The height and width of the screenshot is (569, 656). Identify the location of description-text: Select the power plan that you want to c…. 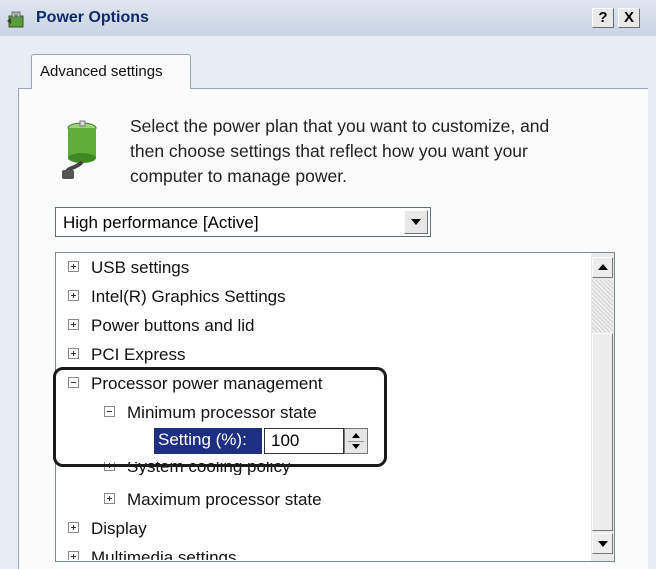
(370, 151).